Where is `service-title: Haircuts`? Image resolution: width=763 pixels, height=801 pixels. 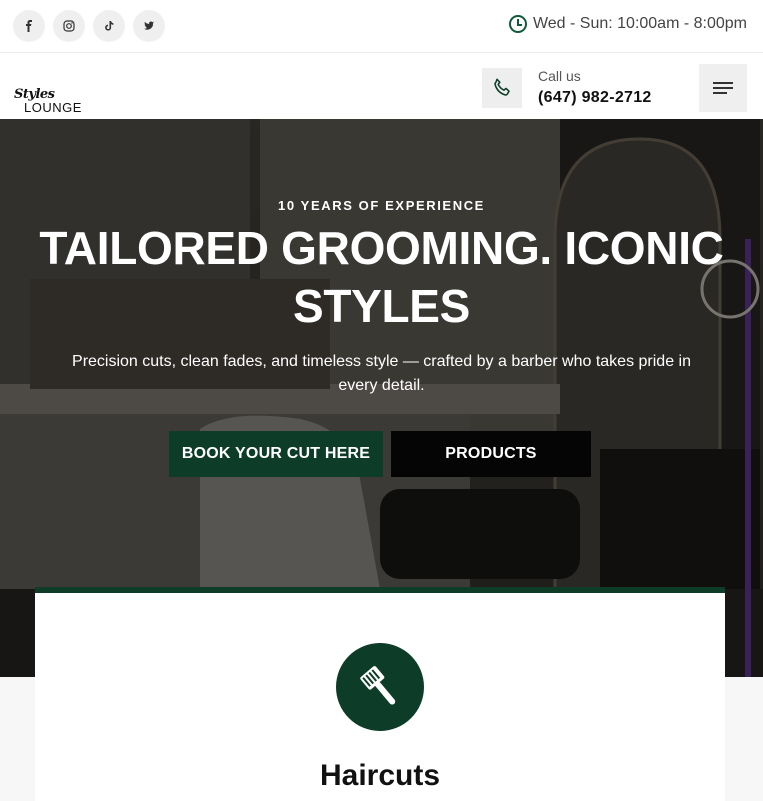 service-title: Haircuts is located at coordinates (380, 775).